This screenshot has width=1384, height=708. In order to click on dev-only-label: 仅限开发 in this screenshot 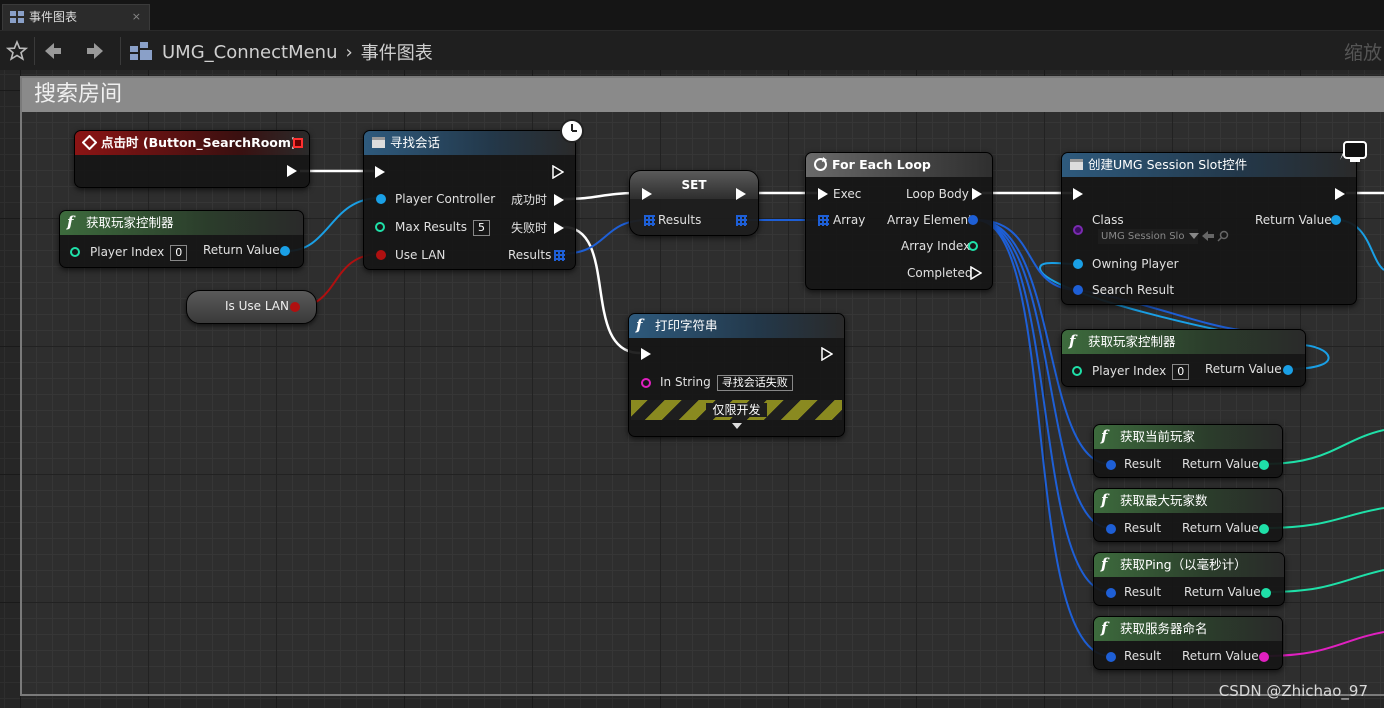, I will do `click(736, 410)`.